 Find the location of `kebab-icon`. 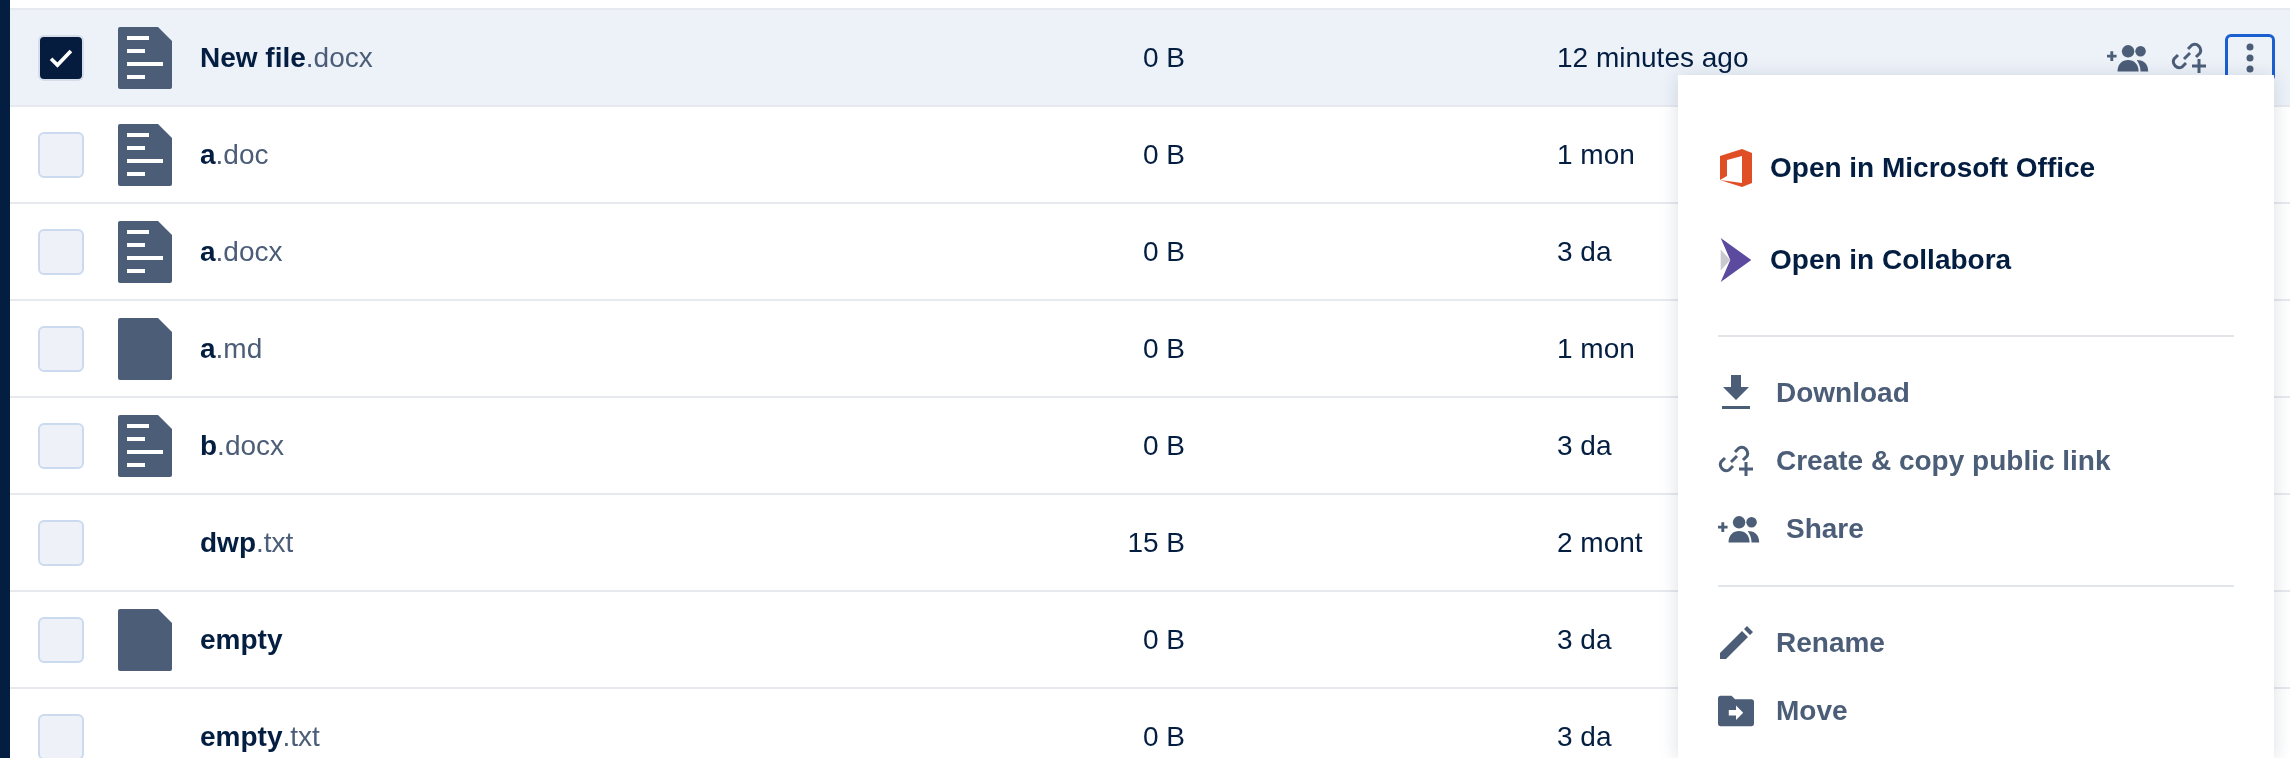

kebab-icon is located at coordinates (2250, 57).